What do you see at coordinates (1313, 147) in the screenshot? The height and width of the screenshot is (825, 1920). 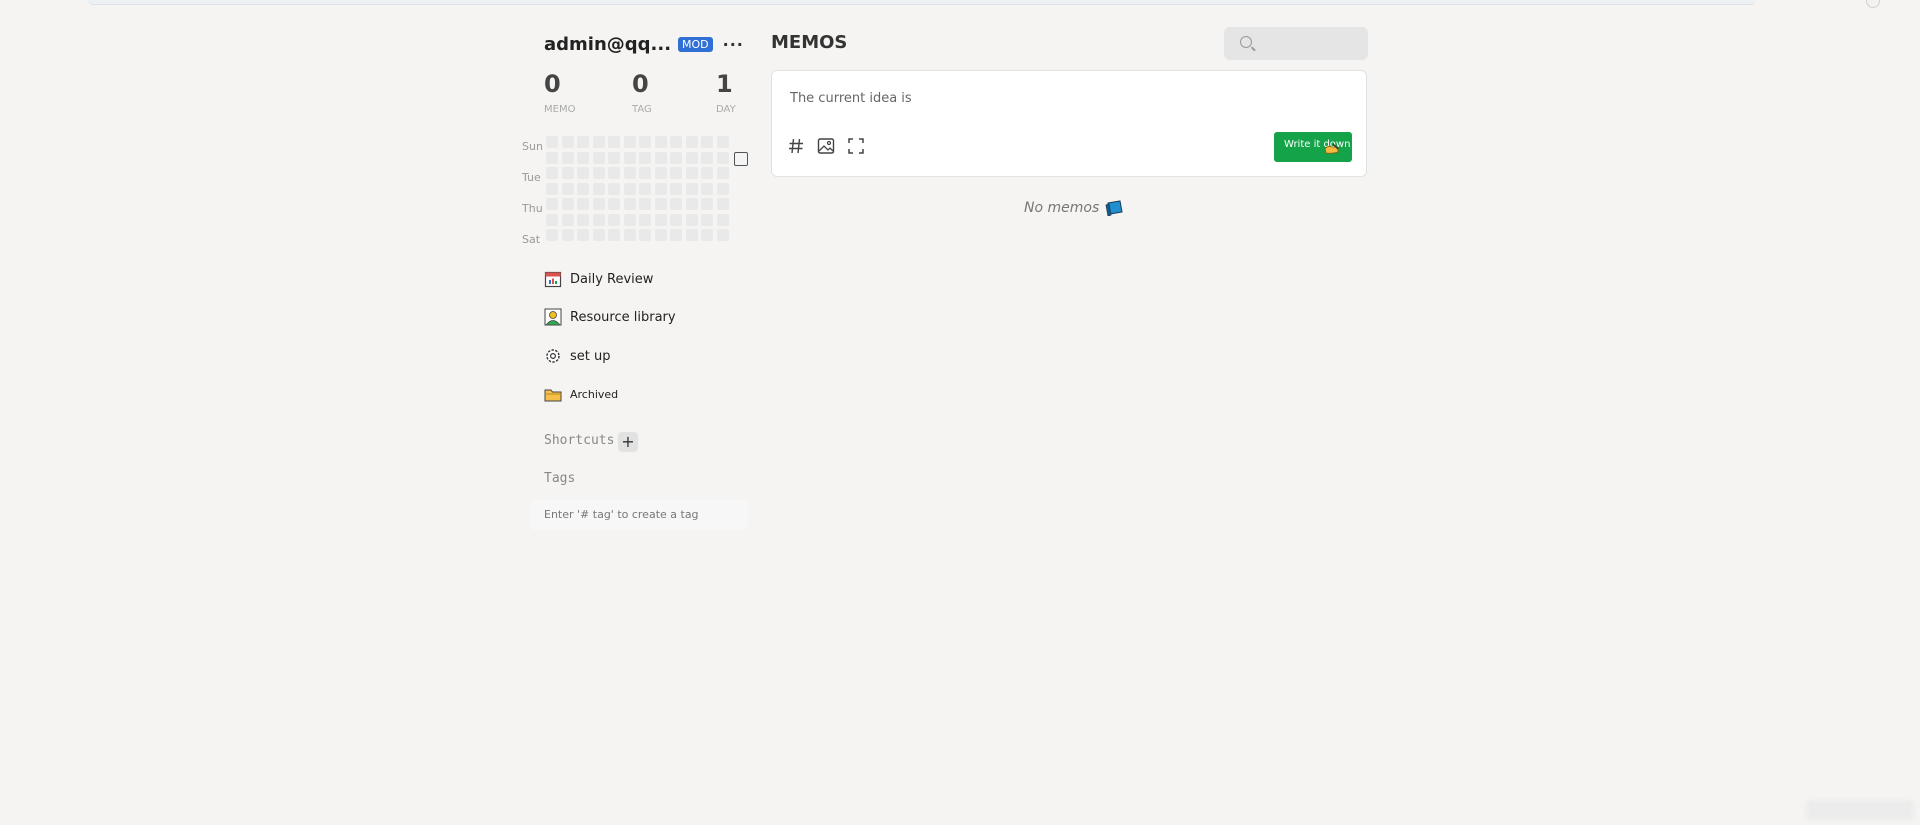 I see `write-it-down-button: Write it down` at bounding box center [1313, 147].